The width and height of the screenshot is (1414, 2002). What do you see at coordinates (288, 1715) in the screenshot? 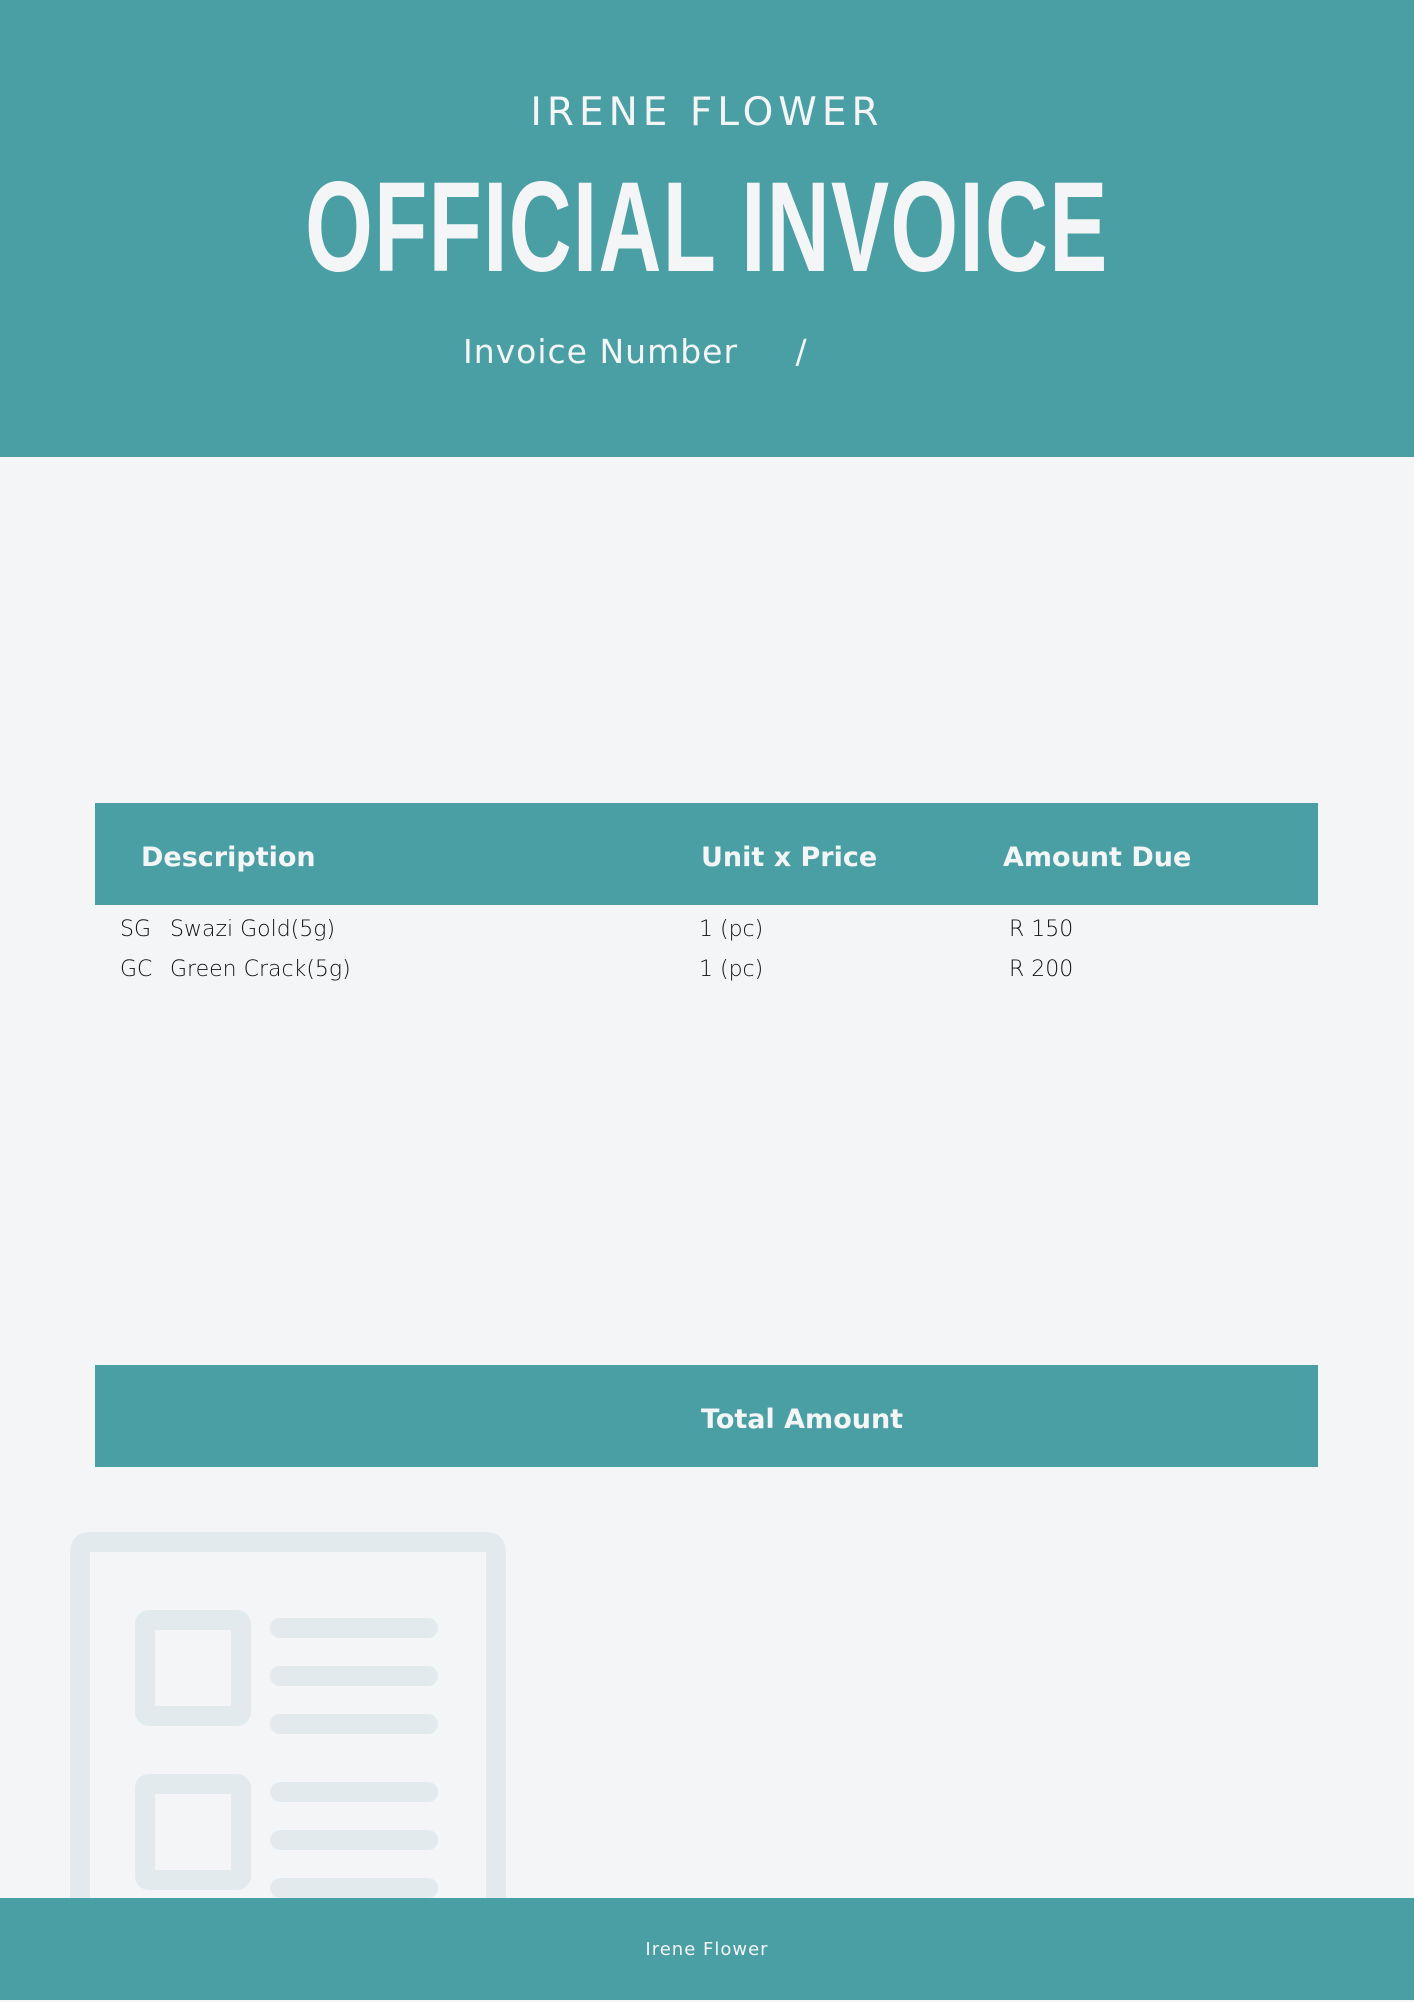
I see `document-list-icon` at bounding box center [288, 1715].